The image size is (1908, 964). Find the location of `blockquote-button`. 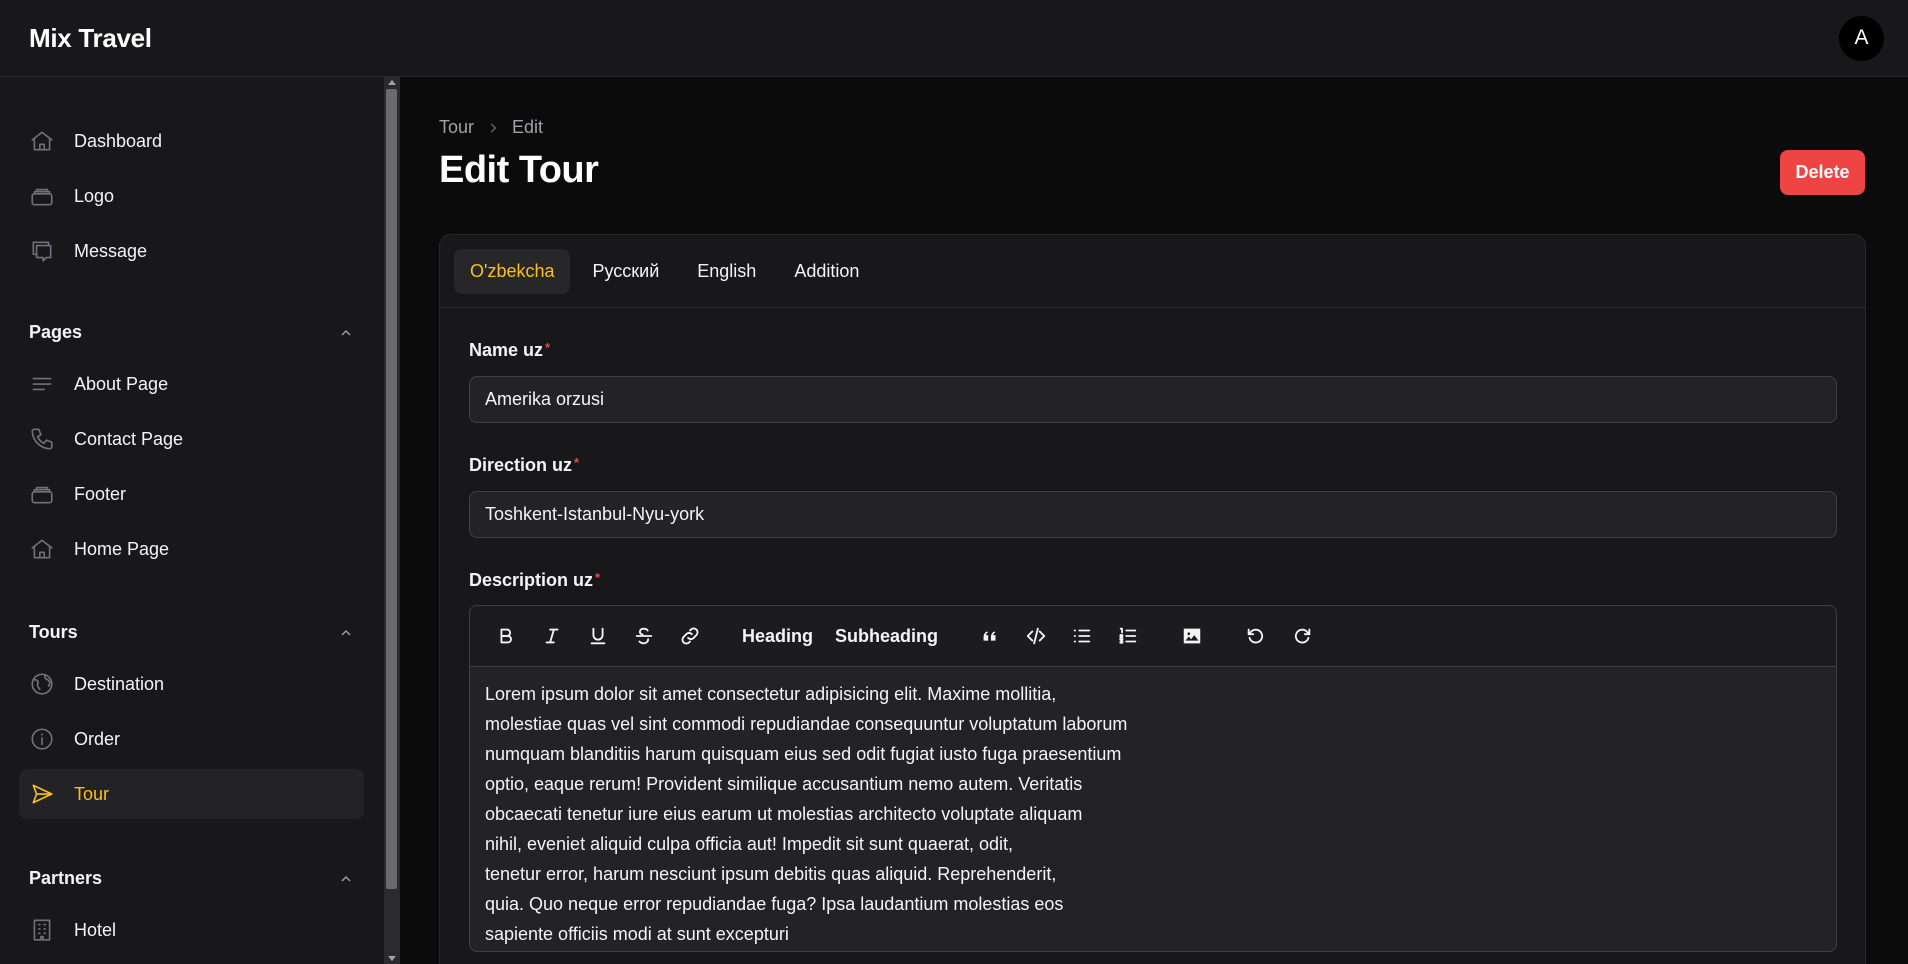

blockquote-button is located at coordinates (990, 636).